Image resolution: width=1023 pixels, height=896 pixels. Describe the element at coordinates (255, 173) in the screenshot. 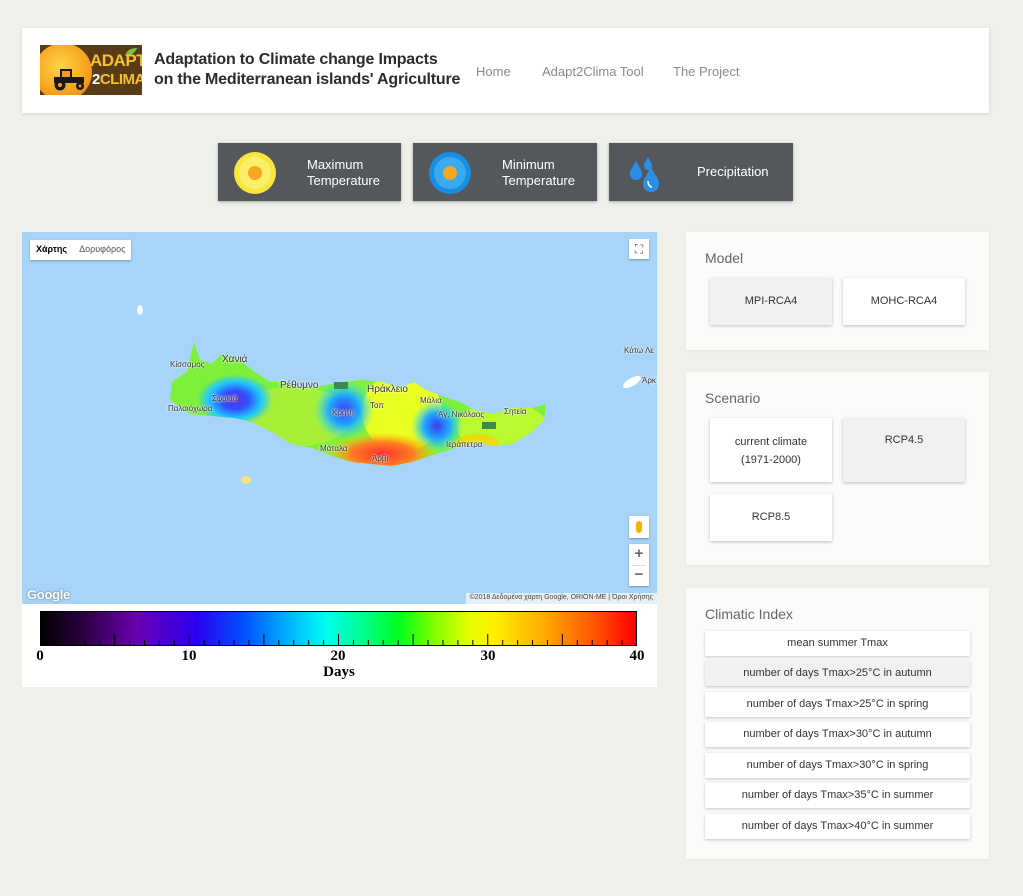

I see `sun-yellow-icon` at that location.